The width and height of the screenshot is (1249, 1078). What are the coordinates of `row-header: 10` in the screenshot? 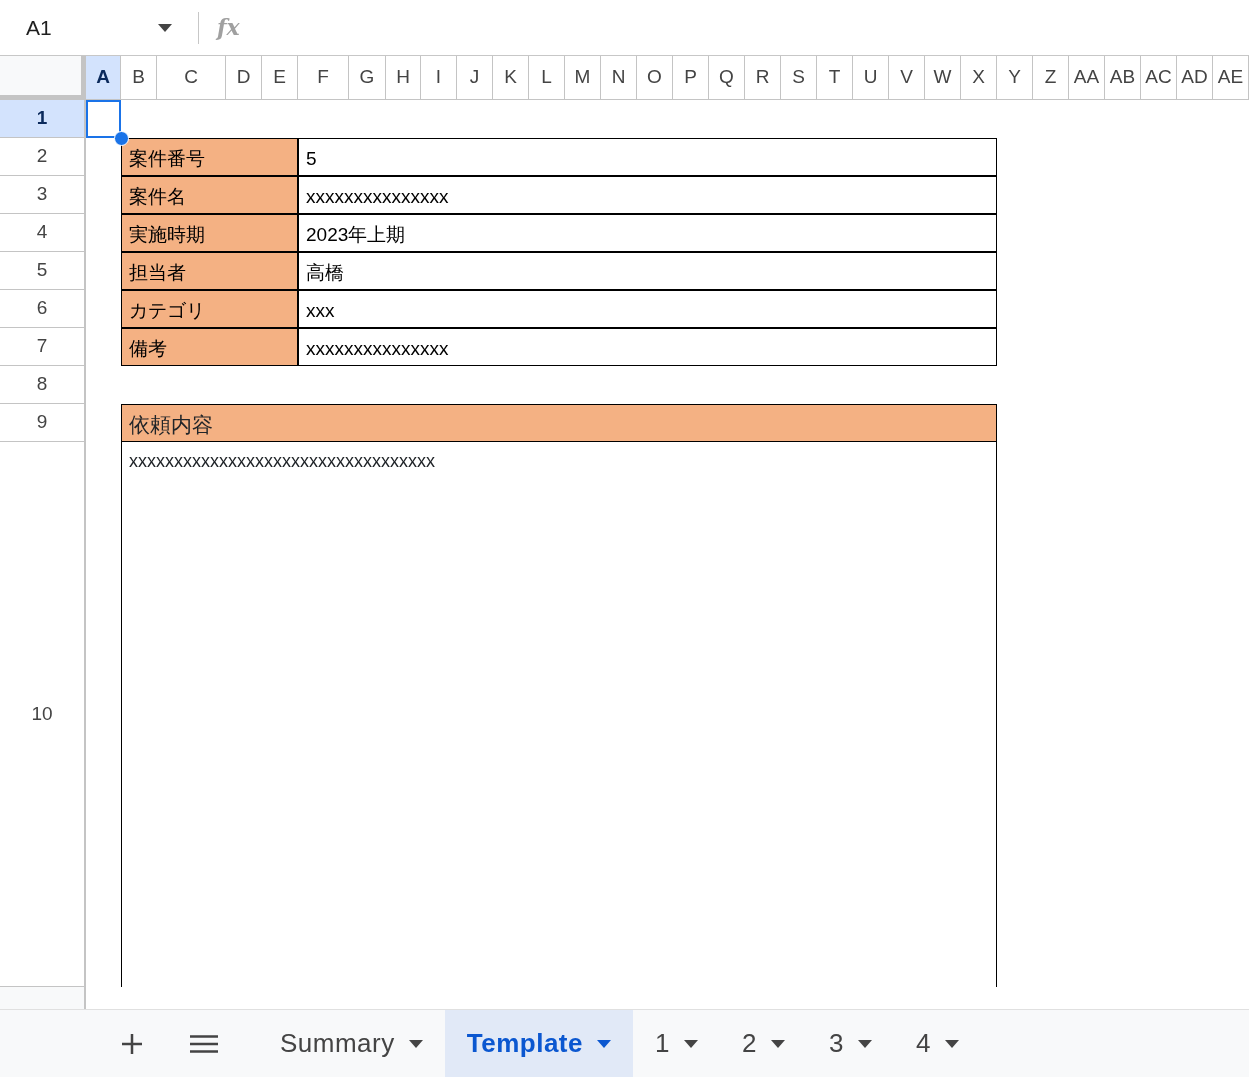 It's located at (43, 714).